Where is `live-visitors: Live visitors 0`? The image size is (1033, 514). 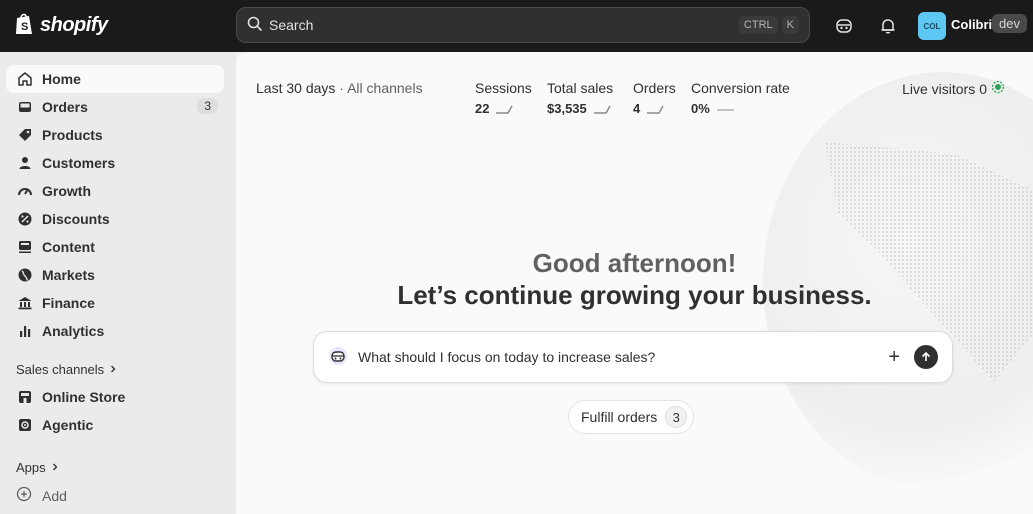 live-visitors: Live visitors 0 is located at coordinates (953, 88).